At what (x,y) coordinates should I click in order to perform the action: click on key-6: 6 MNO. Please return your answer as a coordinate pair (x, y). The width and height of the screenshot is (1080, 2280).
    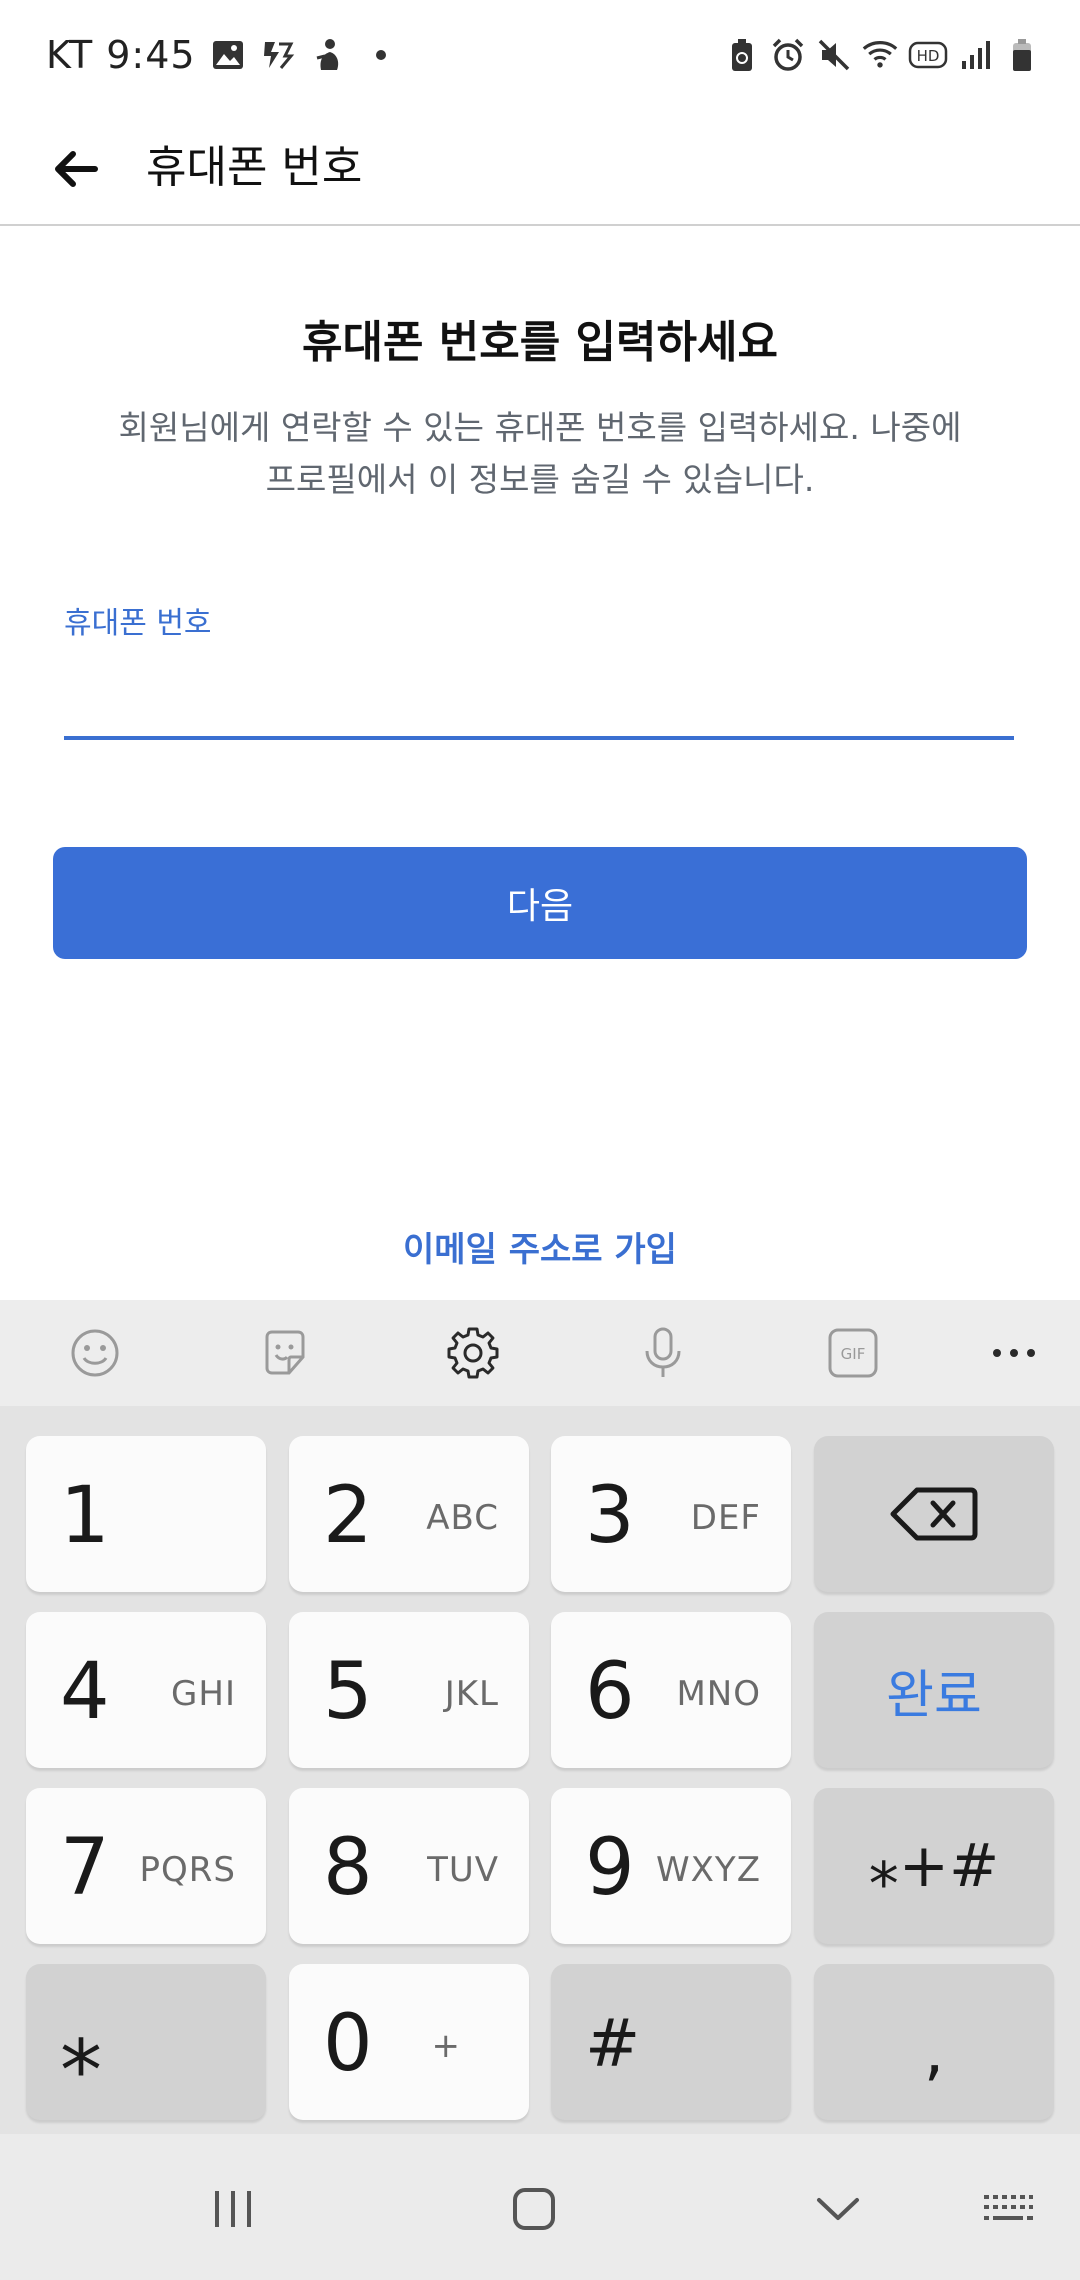
    Looking at the image, I should click on (671, 1690).